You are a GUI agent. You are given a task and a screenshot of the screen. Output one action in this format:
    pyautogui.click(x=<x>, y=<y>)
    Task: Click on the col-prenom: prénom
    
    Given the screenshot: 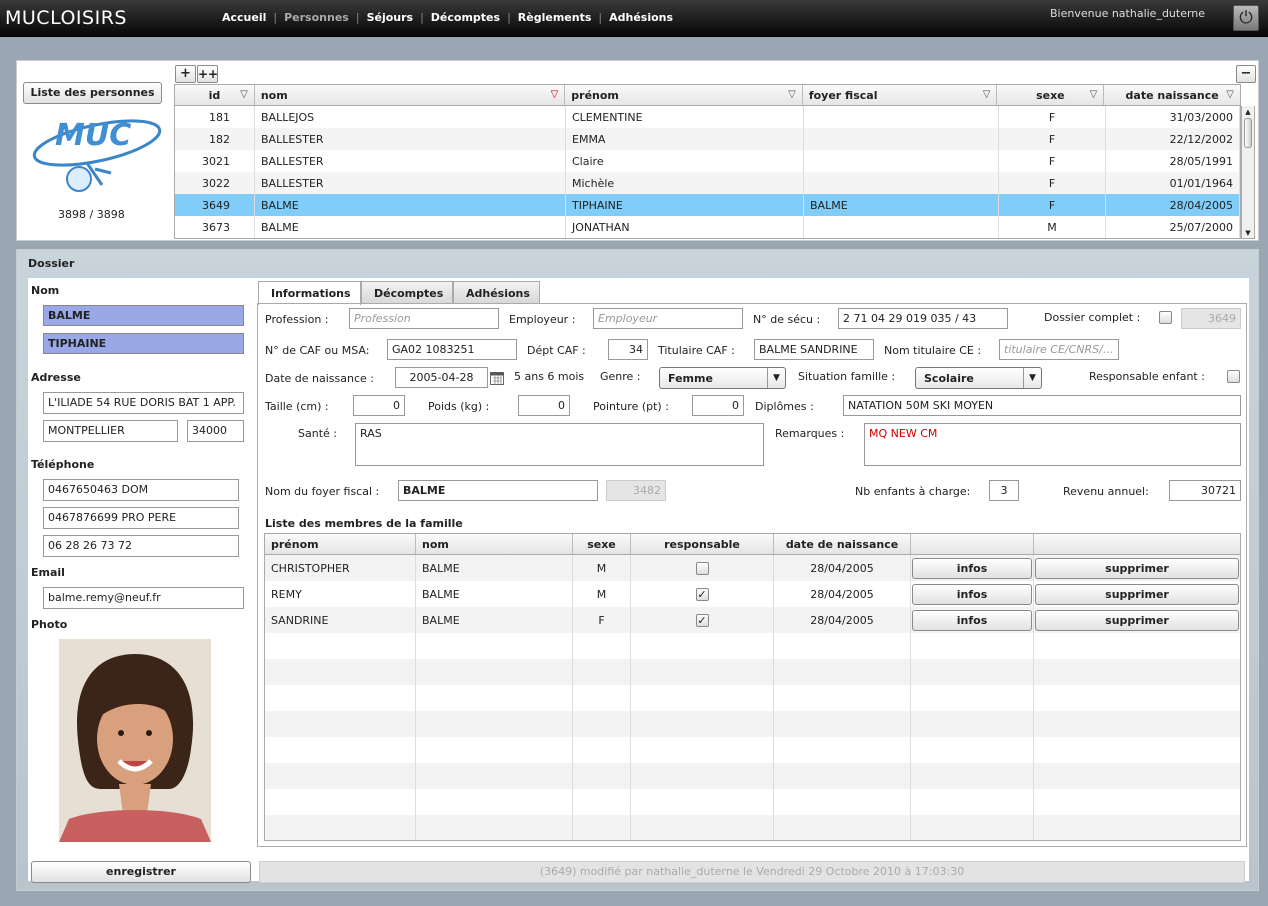 What is the action you would take?
    pyautogui.click(x=340, y=544)
    